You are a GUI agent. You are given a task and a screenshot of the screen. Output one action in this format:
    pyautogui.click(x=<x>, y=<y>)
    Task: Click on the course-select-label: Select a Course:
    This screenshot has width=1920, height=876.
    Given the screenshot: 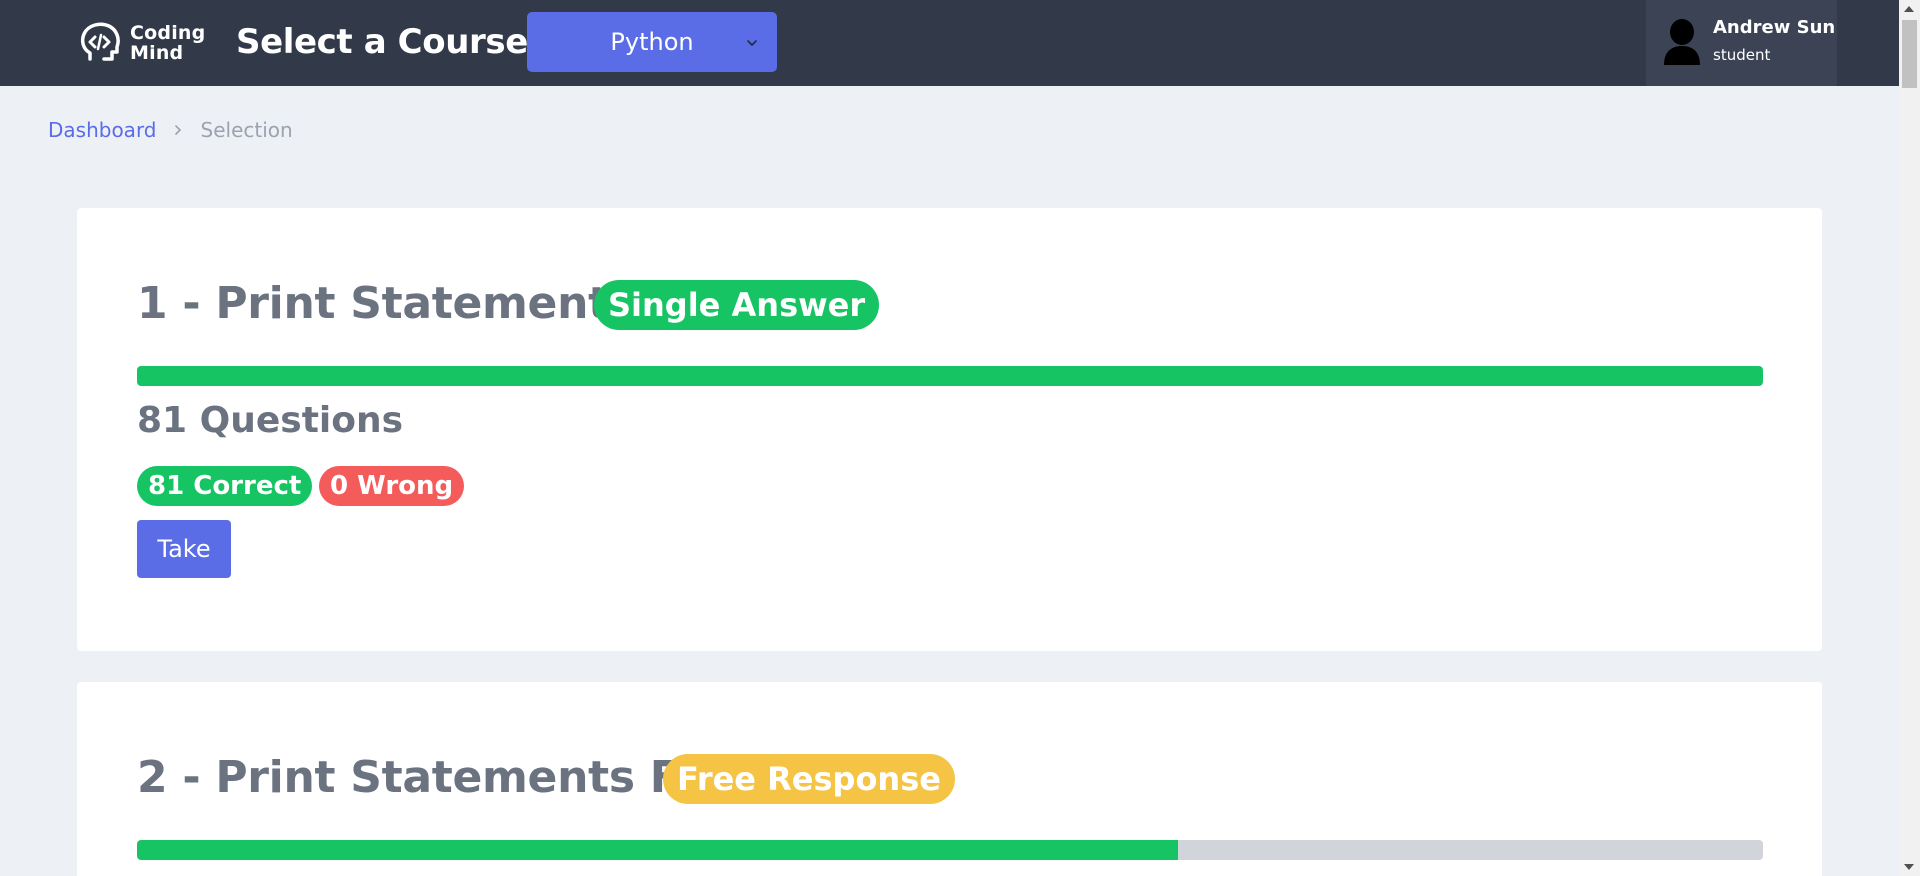 What is the action you would take?
    pyautogui.click(x=389, y=42)
    